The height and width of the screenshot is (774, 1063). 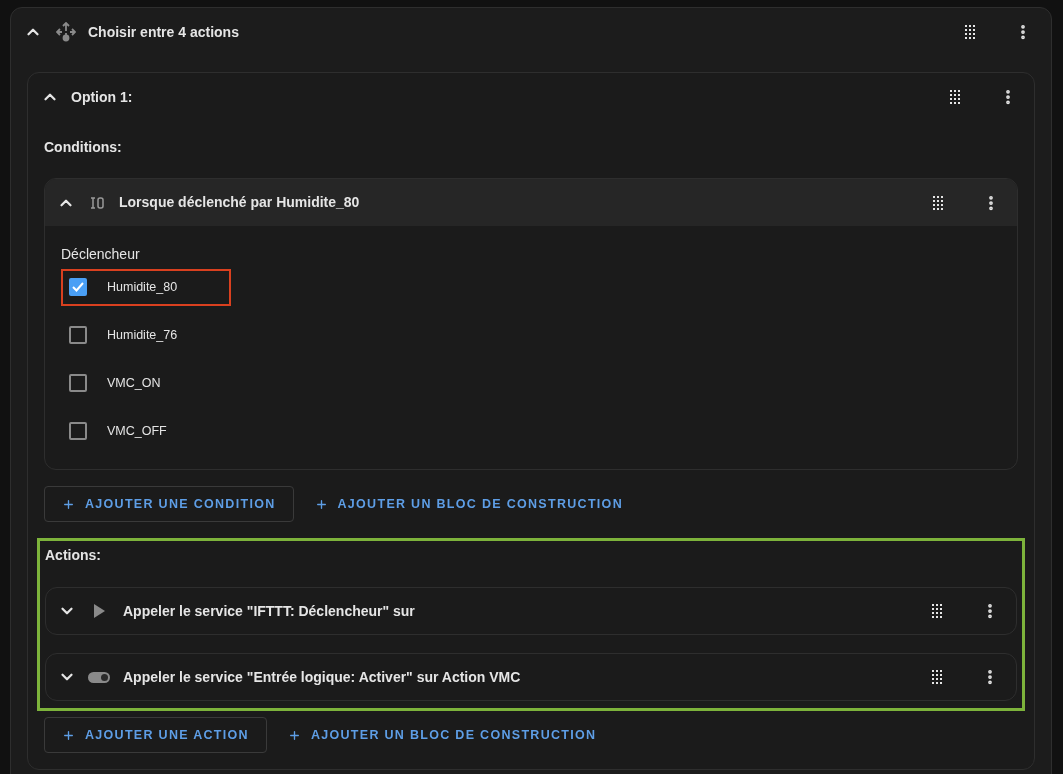 What do you see at coordinates (97, 202) in the screenshot?
I see `trigger-id-icon` at bounding box center [97, 202].